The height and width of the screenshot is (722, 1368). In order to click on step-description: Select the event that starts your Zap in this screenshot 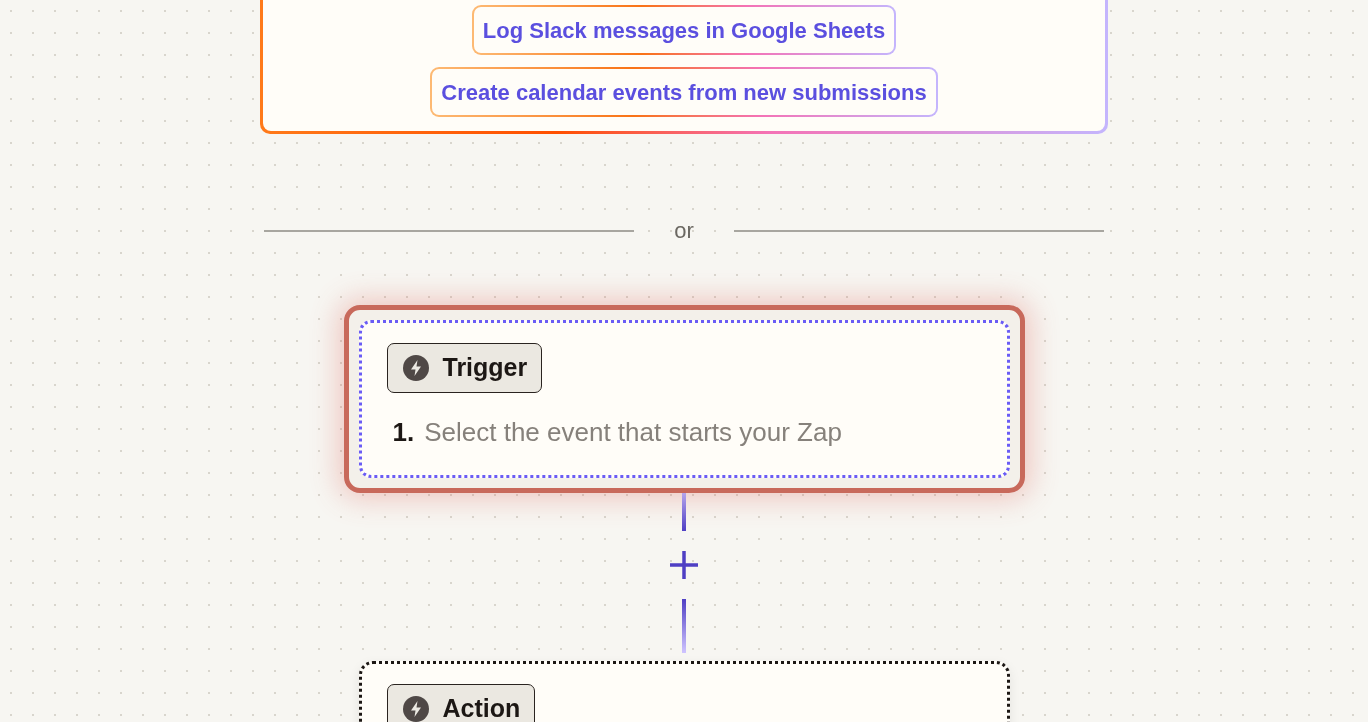, I will do `click(633, 432)`.